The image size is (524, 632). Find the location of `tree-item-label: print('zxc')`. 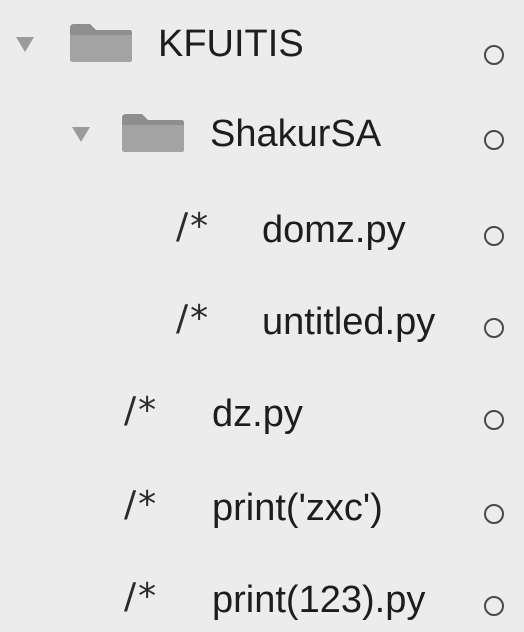

tree-item-label: print('zxc') is located at coordinates (297, 508).